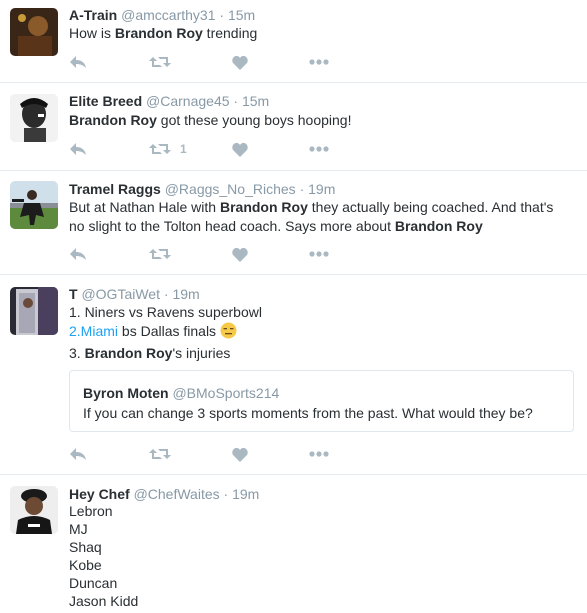 The width and height of the screenshot is (587, 613). What do you see at coordinates (93, 15) in the screenshot?
I see `display-name: A-Train` at bounding box center [93, 15].